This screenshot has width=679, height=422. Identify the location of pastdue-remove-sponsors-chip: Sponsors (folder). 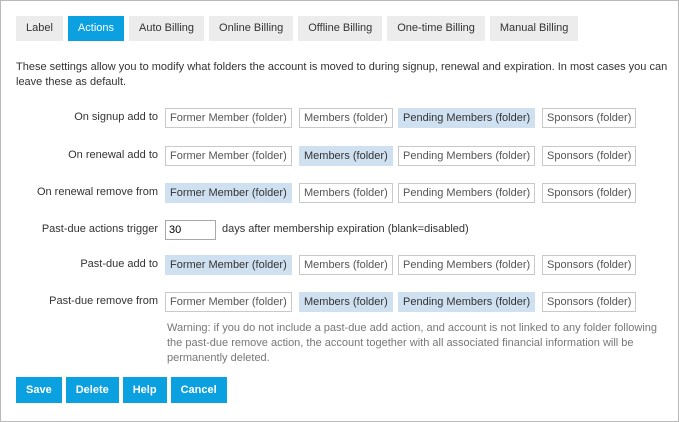
(589, 302).